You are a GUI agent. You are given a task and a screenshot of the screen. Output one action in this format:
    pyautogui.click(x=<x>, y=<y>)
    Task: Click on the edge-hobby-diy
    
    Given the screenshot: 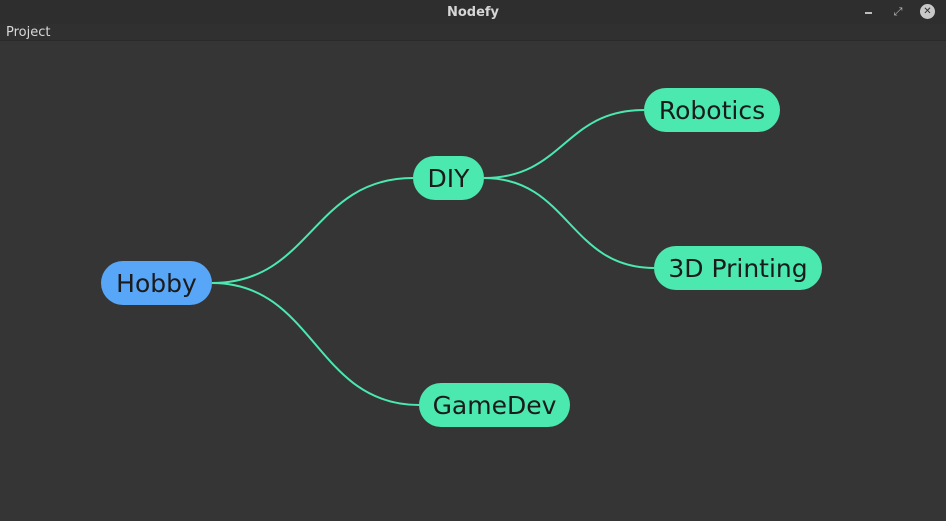 What is the action you would take?
    pyautogui.click(x=312, y=230)
    